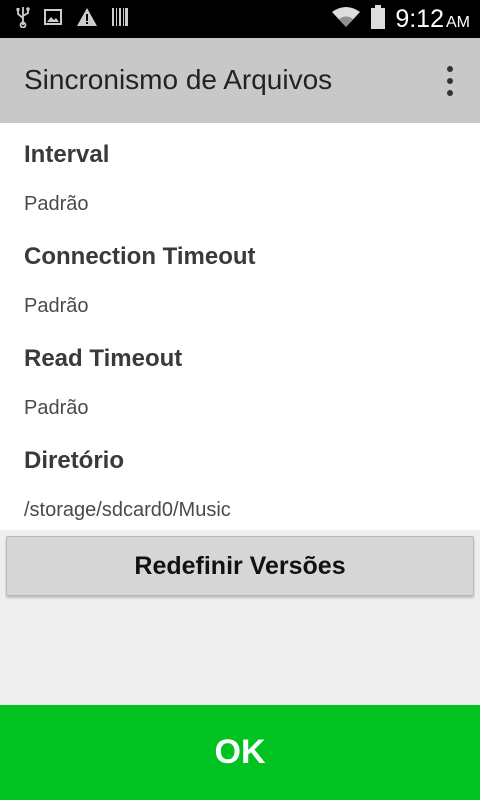 The height and width of the screenshot is (800, 480). What do you see at coordinates (346, 19) in the screenshot?
I see `wifi-icon` at bounding box center [346, 19].